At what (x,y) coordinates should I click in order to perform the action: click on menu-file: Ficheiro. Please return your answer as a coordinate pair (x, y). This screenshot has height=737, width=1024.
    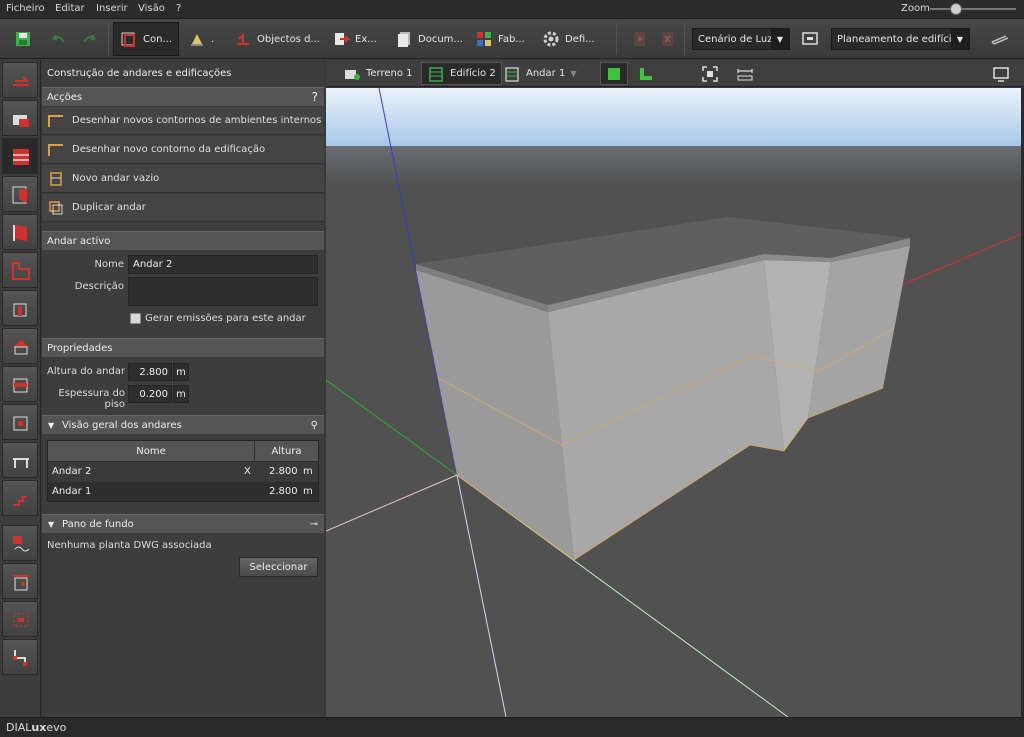
    Looking at the image, I should click on (25, 8).